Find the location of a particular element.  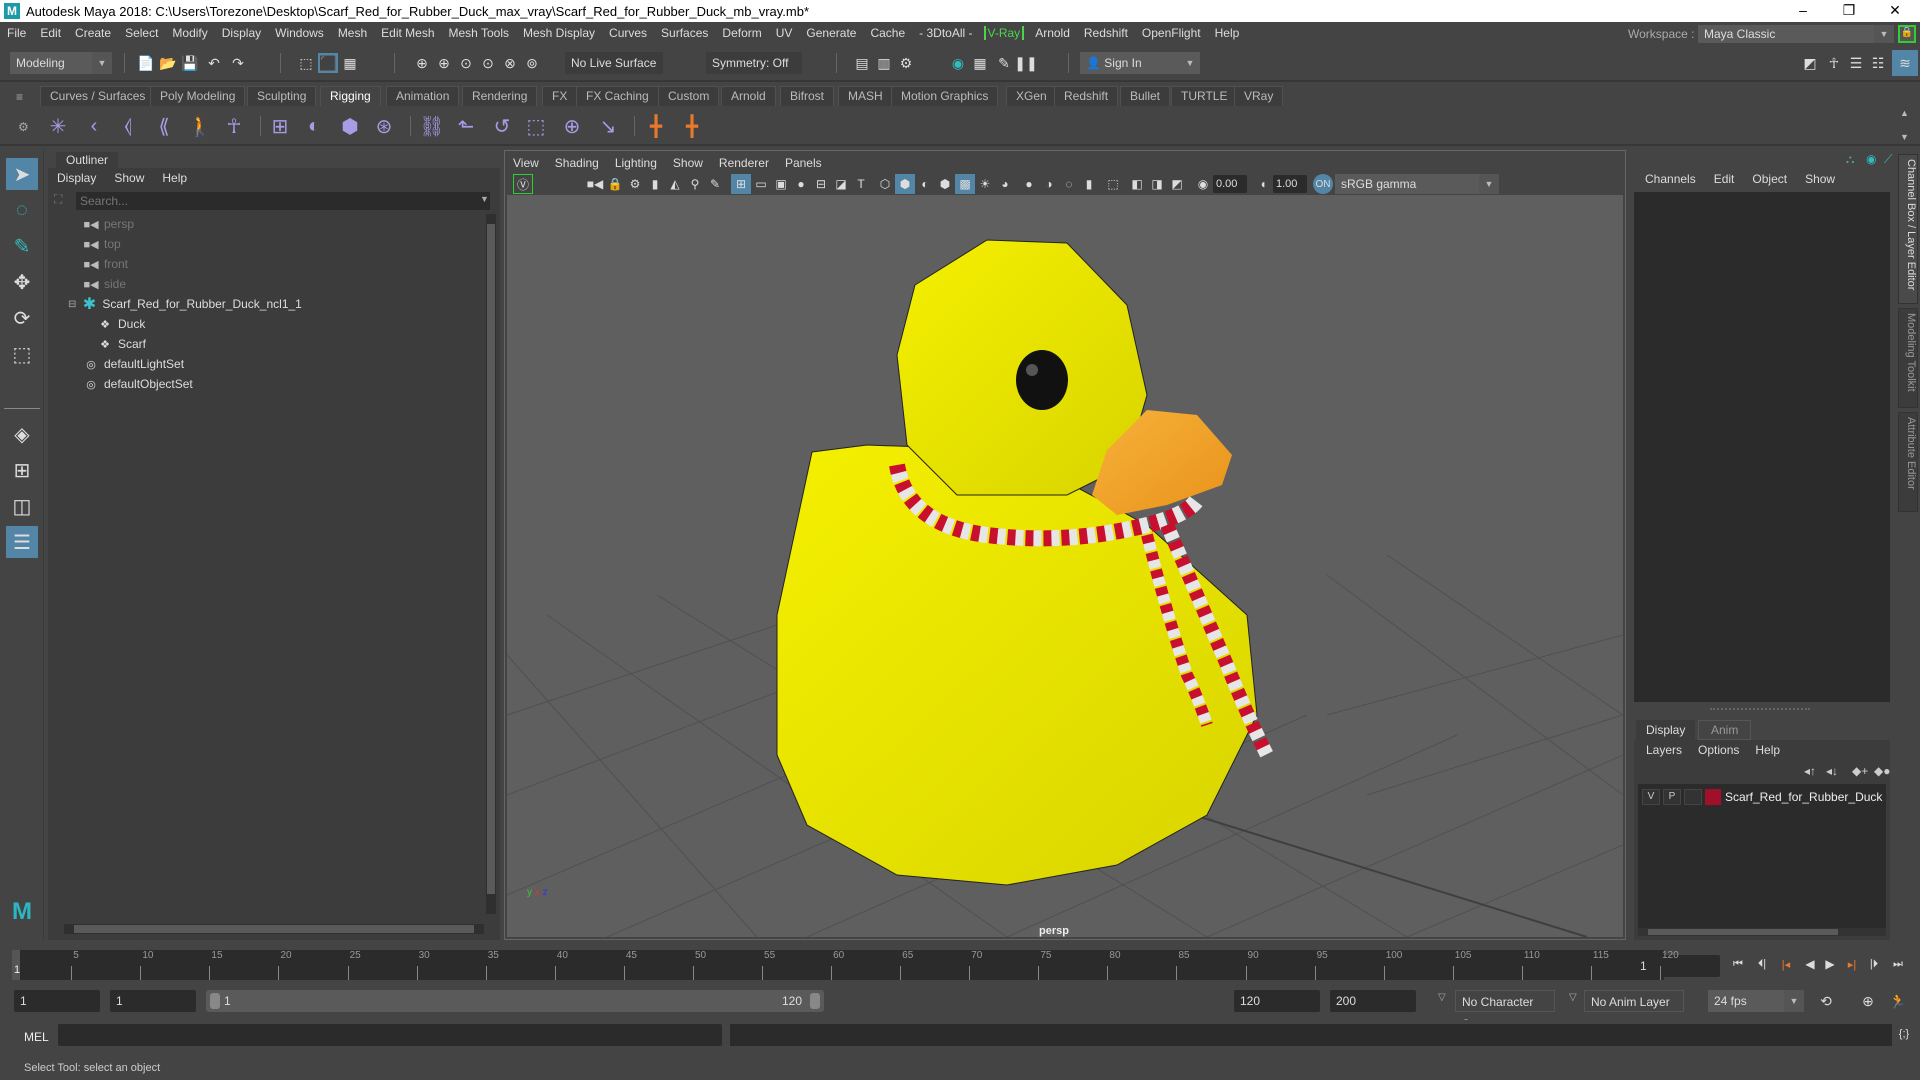

shelf-scroll-down-icon: ▼ is located at coordinates (1904, 137).